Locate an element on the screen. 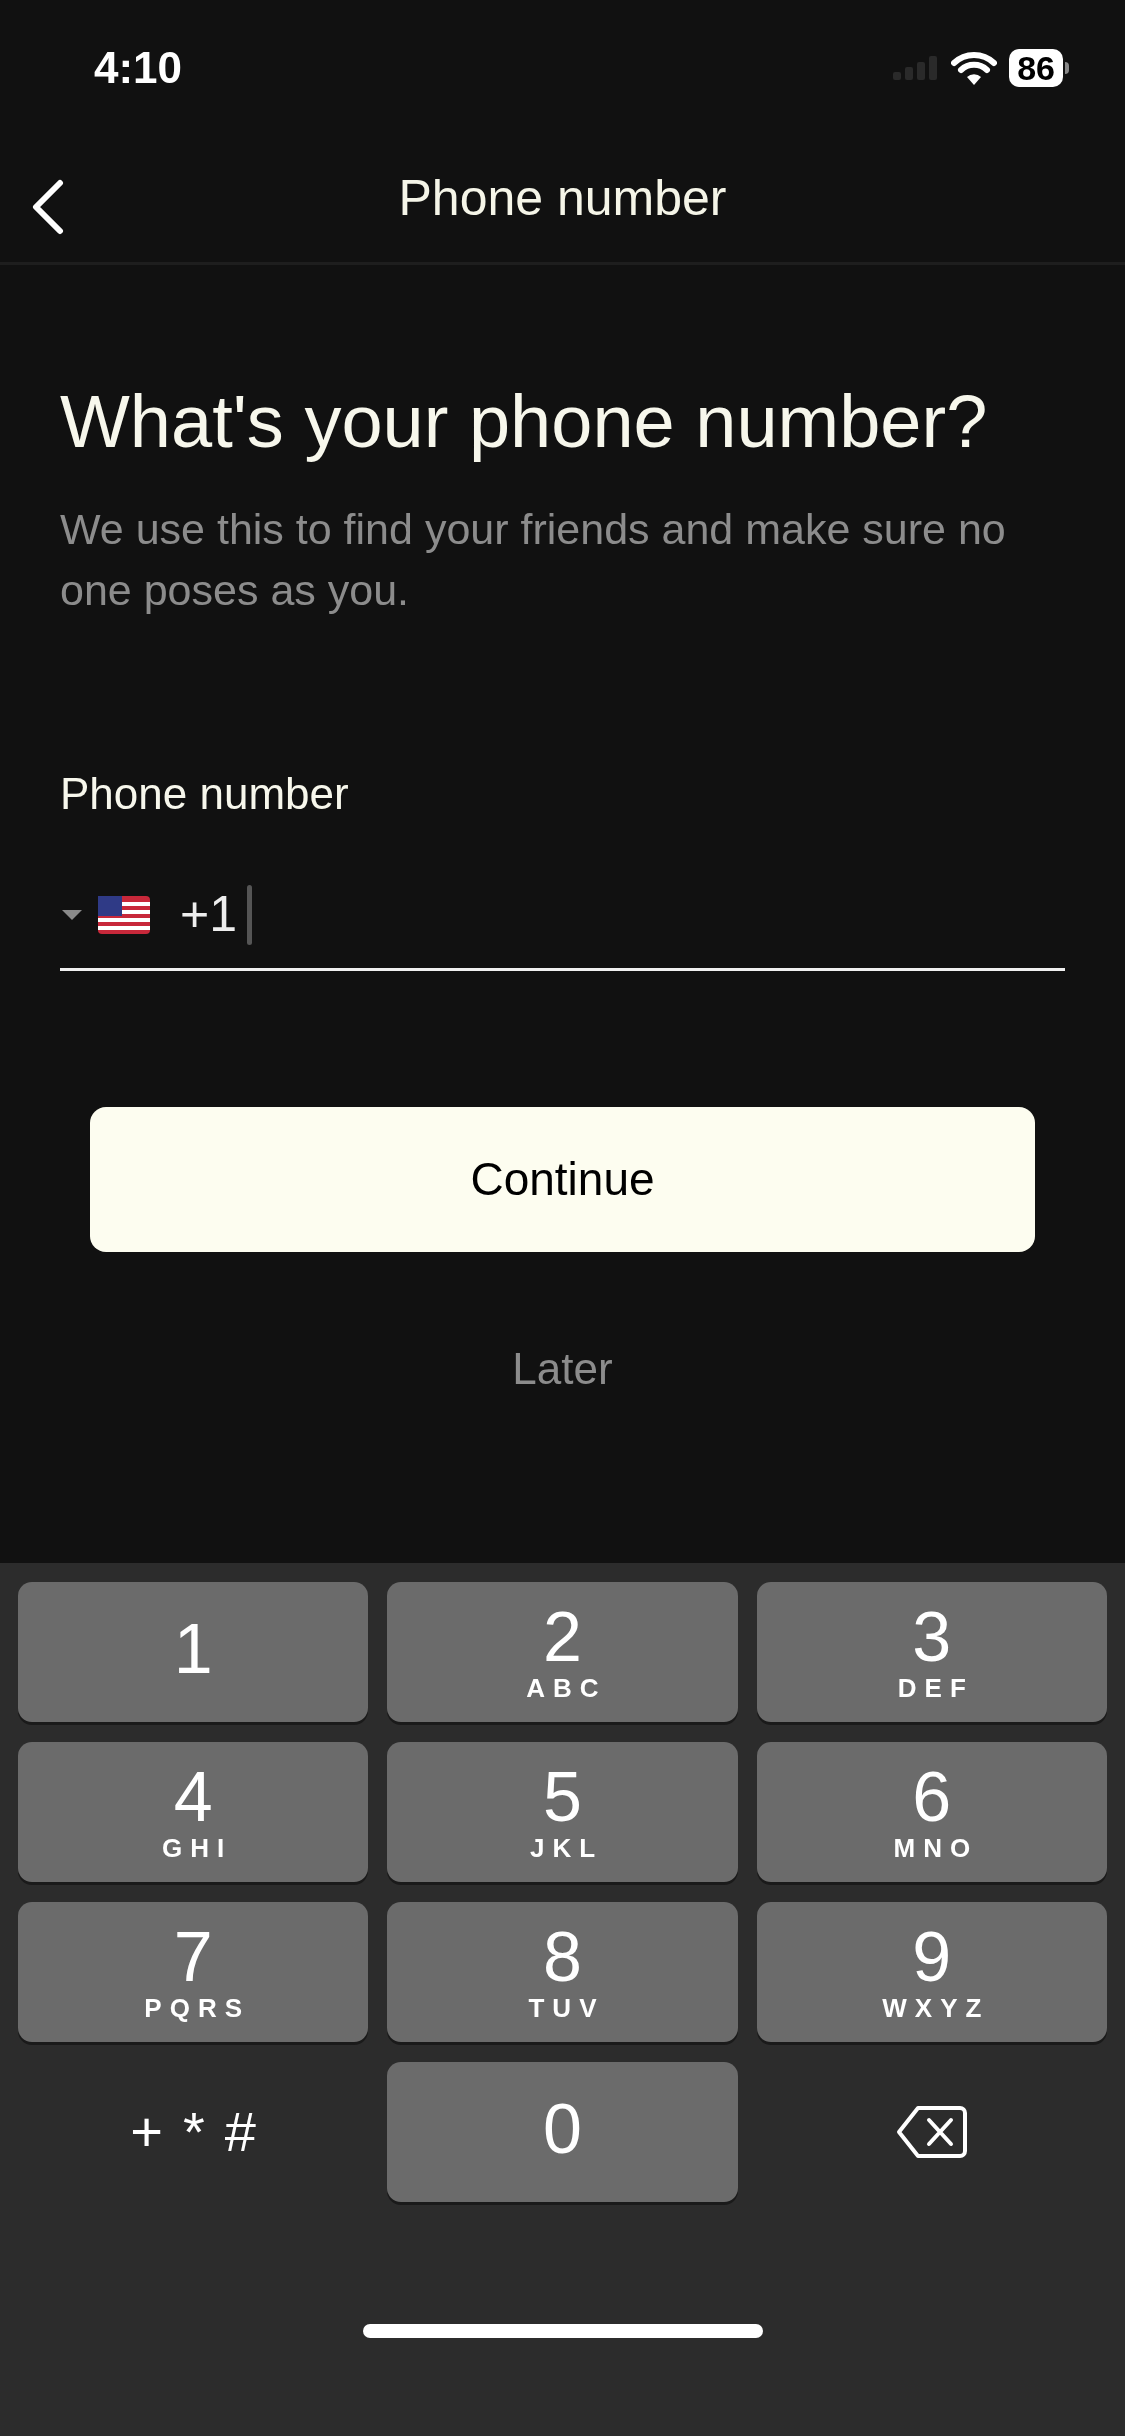 This screenshot has width=1125, height=2436. keypad-key: 1 is located at coordinates (193, 1652).